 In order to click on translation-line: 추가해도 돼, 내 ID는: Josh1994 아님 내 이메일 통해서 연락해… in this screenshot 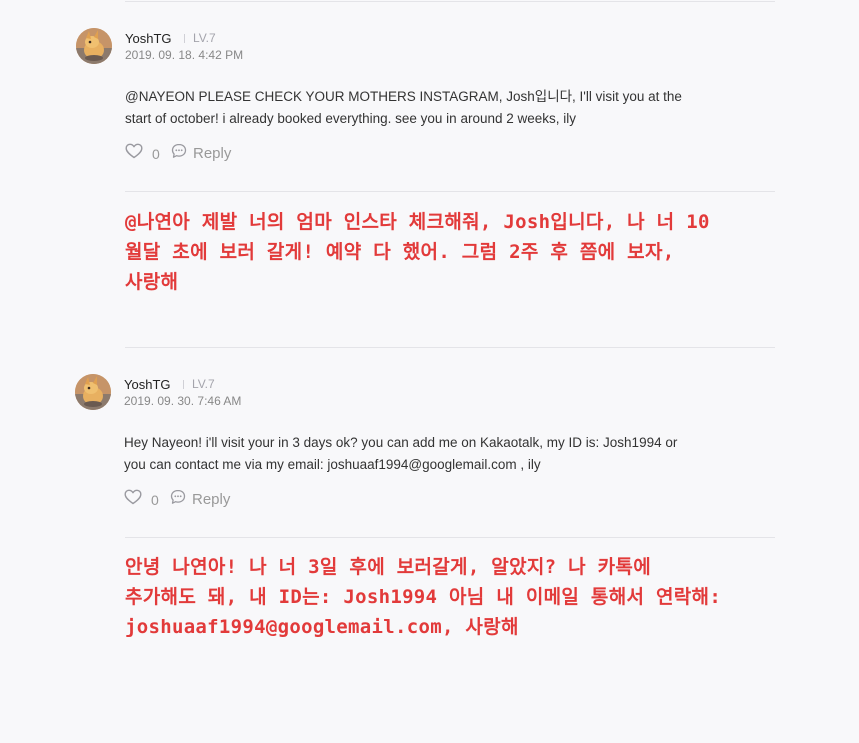, I will do `click(423, 597)`.